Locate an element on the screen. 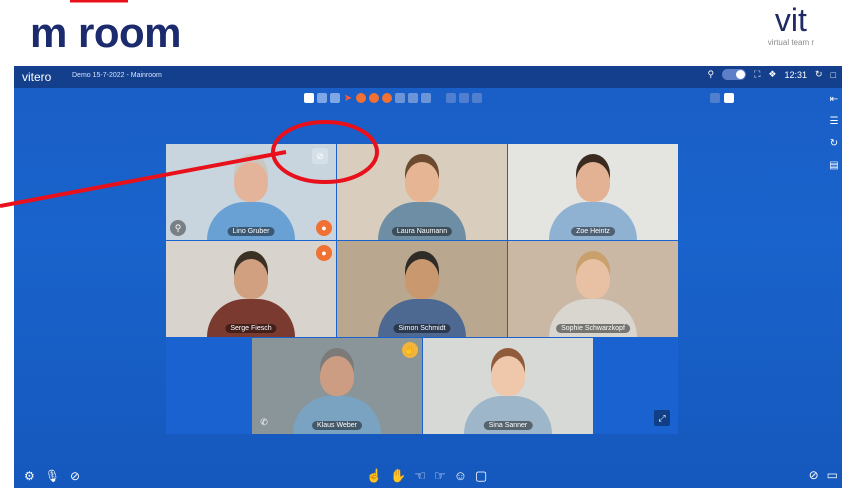  bottom-right-controls: ⊘ ▭ is located at coordinates (823, 475).